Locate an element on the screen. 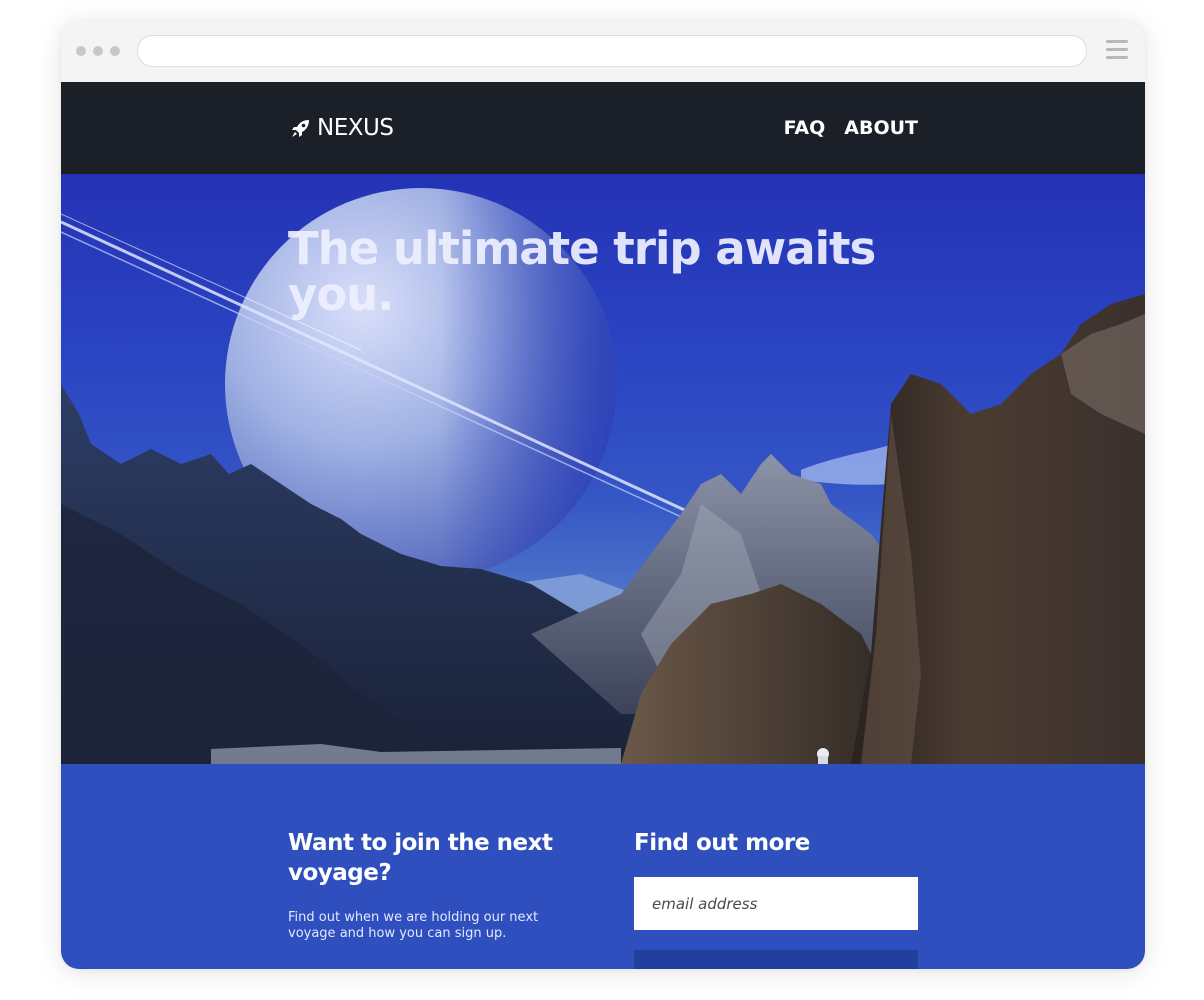 Image resolution: width=1204 pixels, height=1000 pixels. submit-button is located at coordinates (776, 959).